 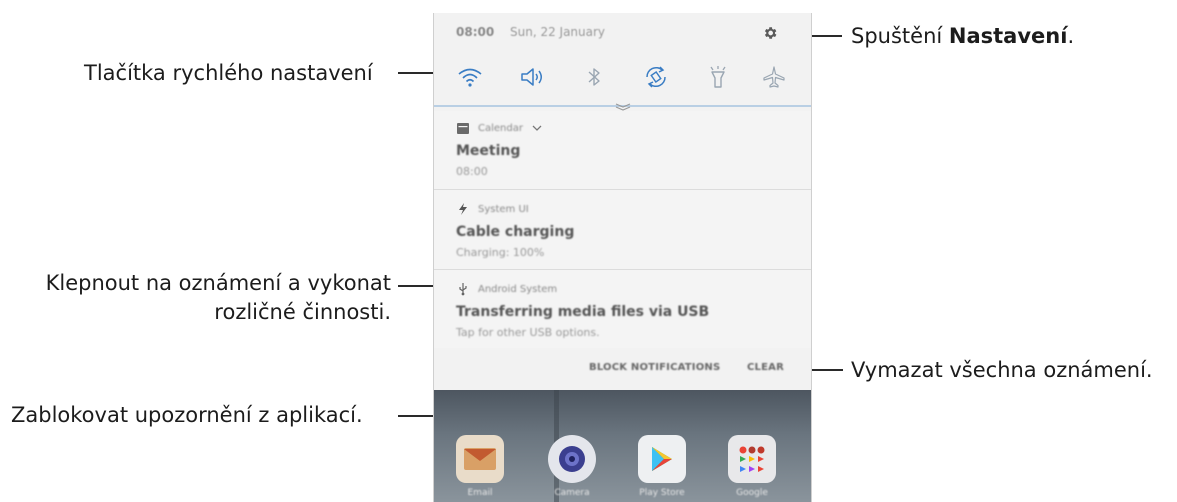 I want to click on settings-button, so click(x=770, y=33).